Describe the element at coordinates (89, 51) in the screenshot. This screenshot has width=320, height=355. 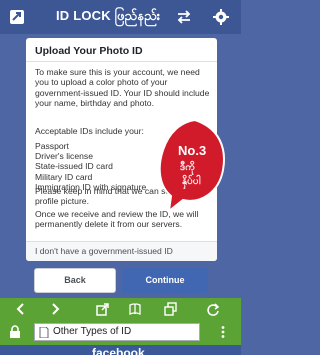
I see `card-title: Upload Your Photo ID` at that location.